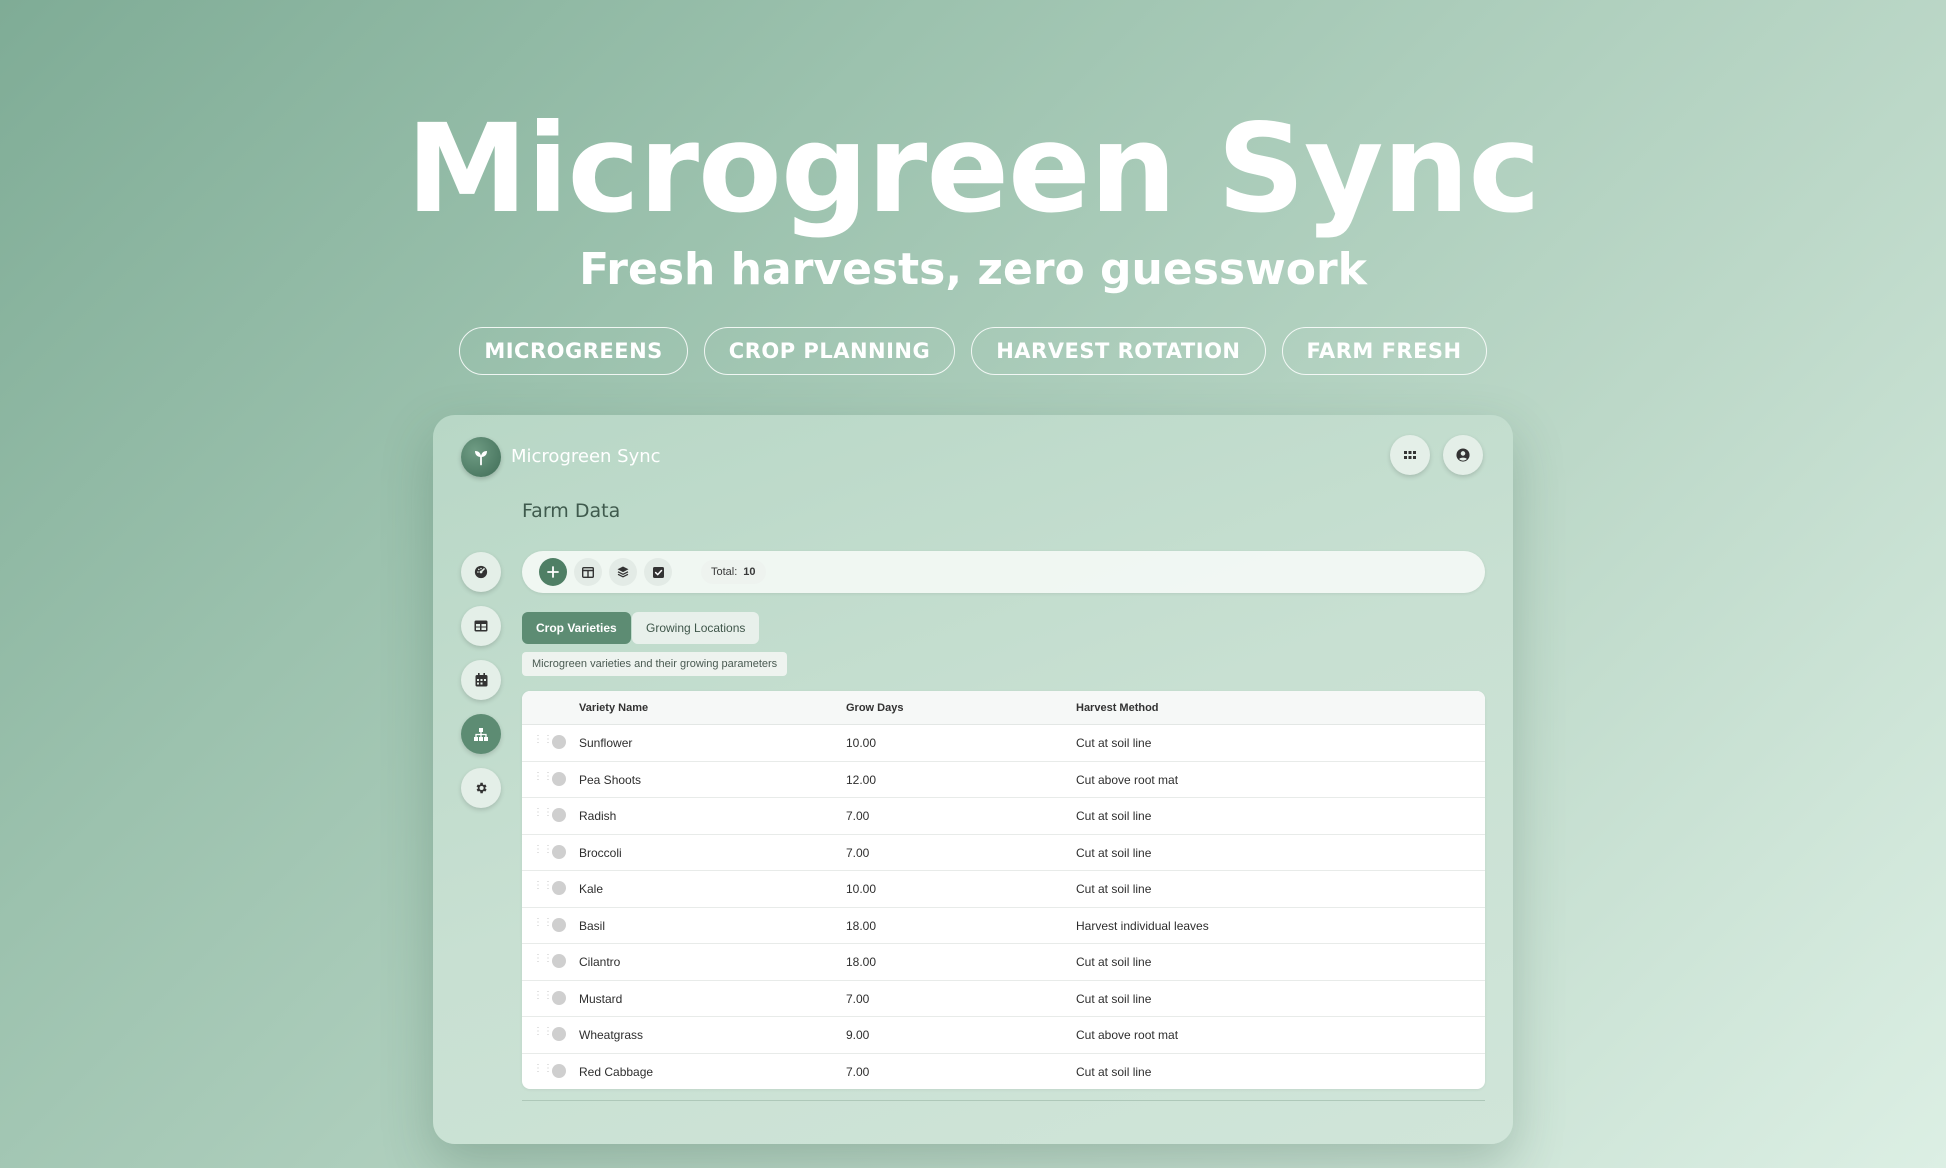 Image resolution: width=1946 pixels, height=1168 pixels. What do you see at coordinates (1003, 708) in the screenshot?
I see `table-header: Variety Name Grow Days Harvest Method` at bounding box center [1003, 708].